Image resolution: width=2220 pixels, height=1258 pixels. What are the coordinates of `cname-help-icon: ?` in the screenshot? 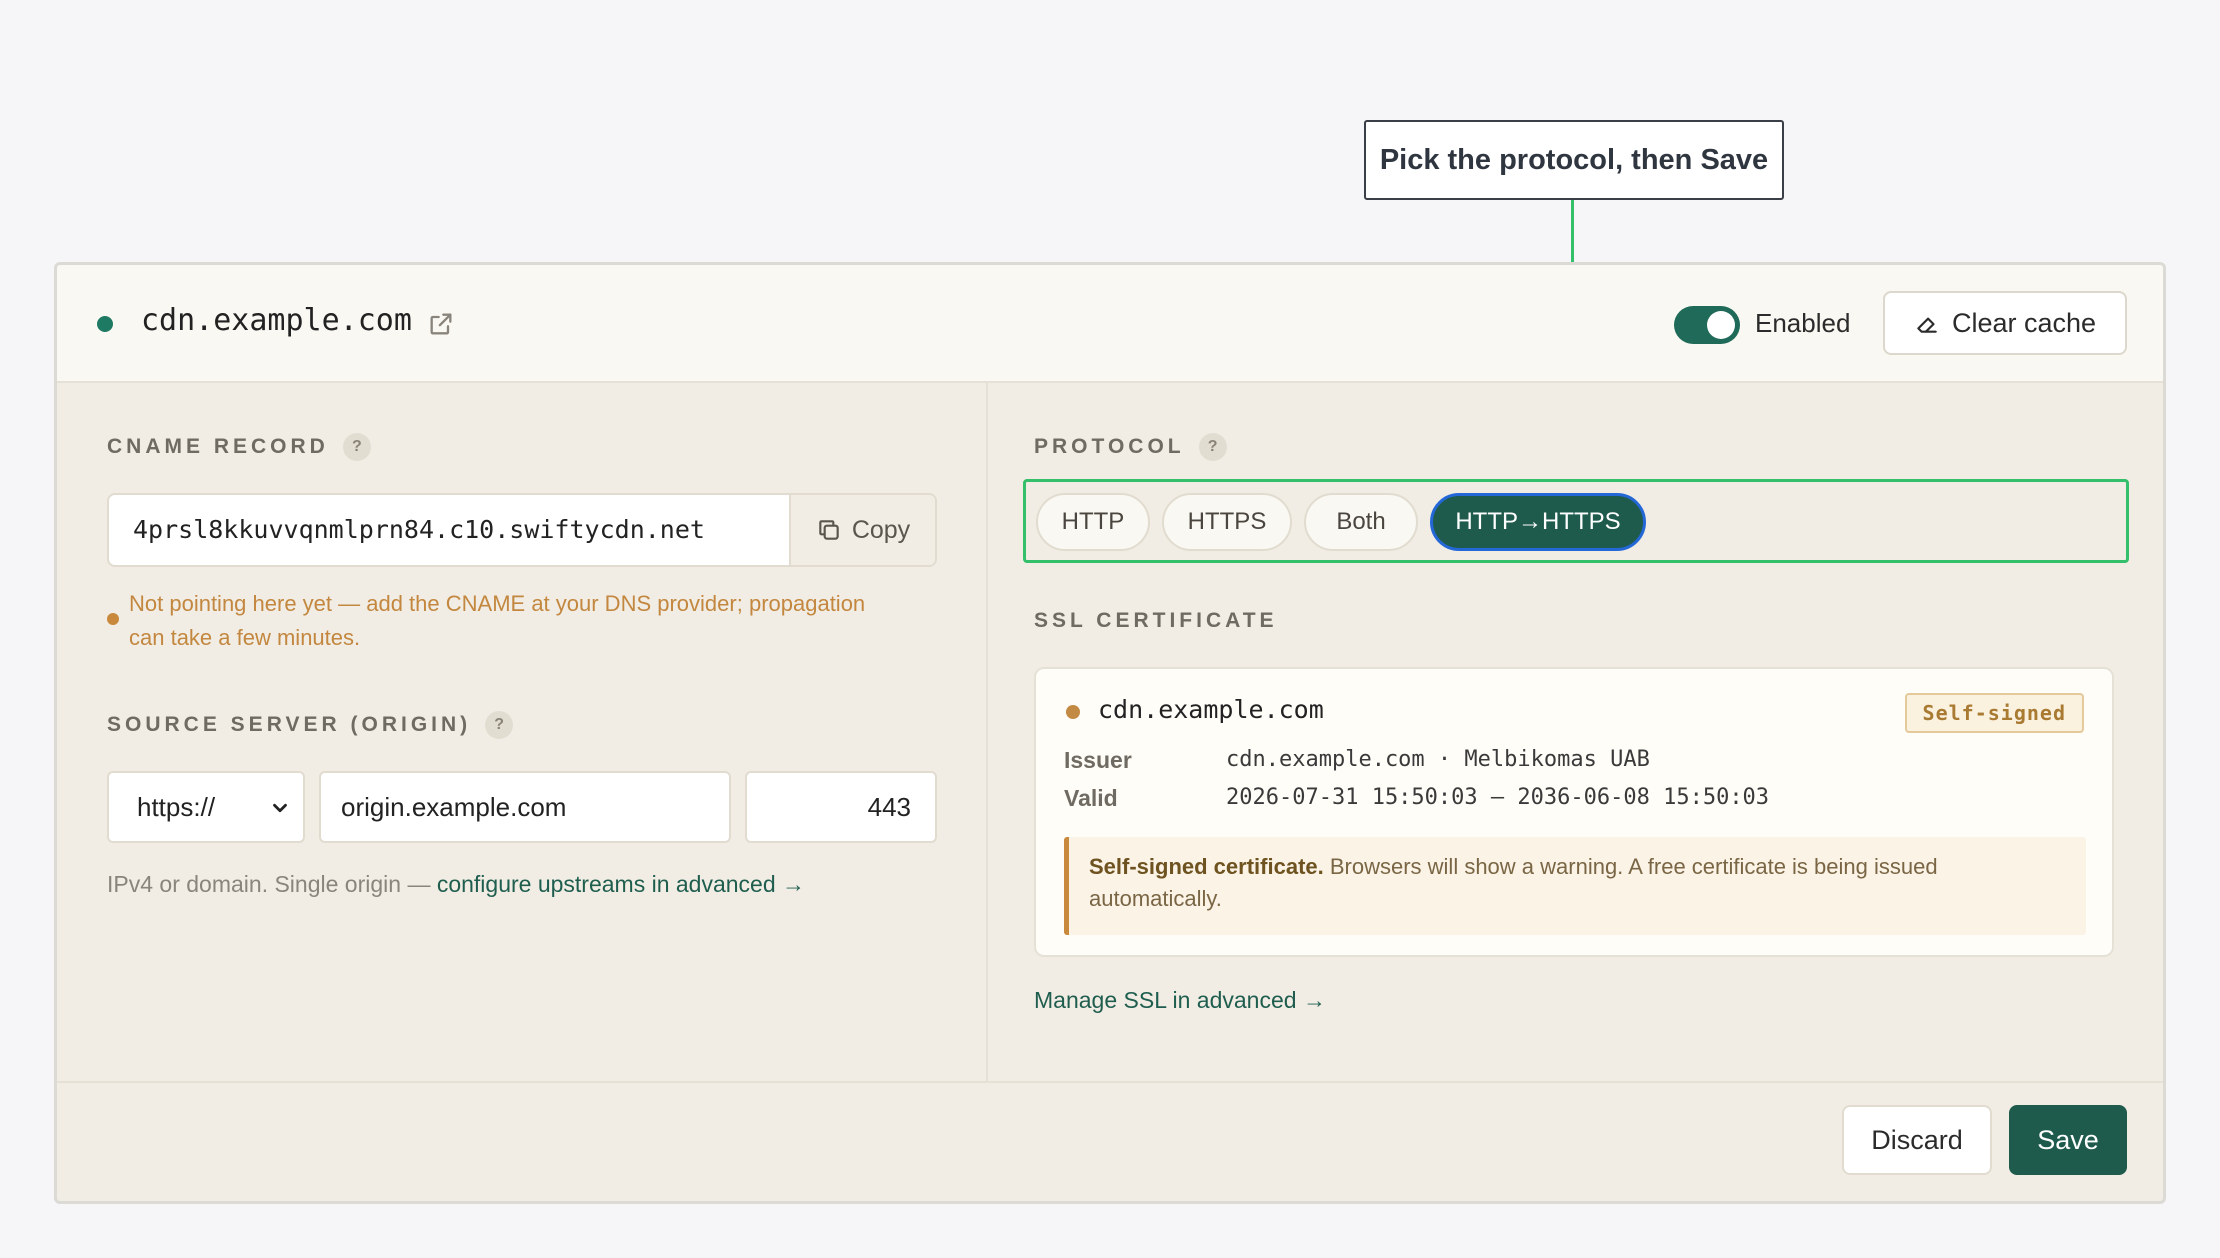 It's located at (356, 447).